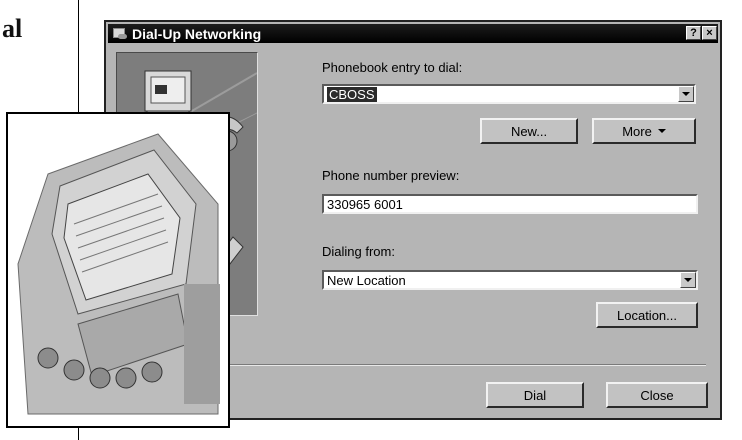 The width and height of the screenshot is (742, 440). Describe the element at coordinates (693, 33) in the screenshot. I see `help-button: ?` at that location.